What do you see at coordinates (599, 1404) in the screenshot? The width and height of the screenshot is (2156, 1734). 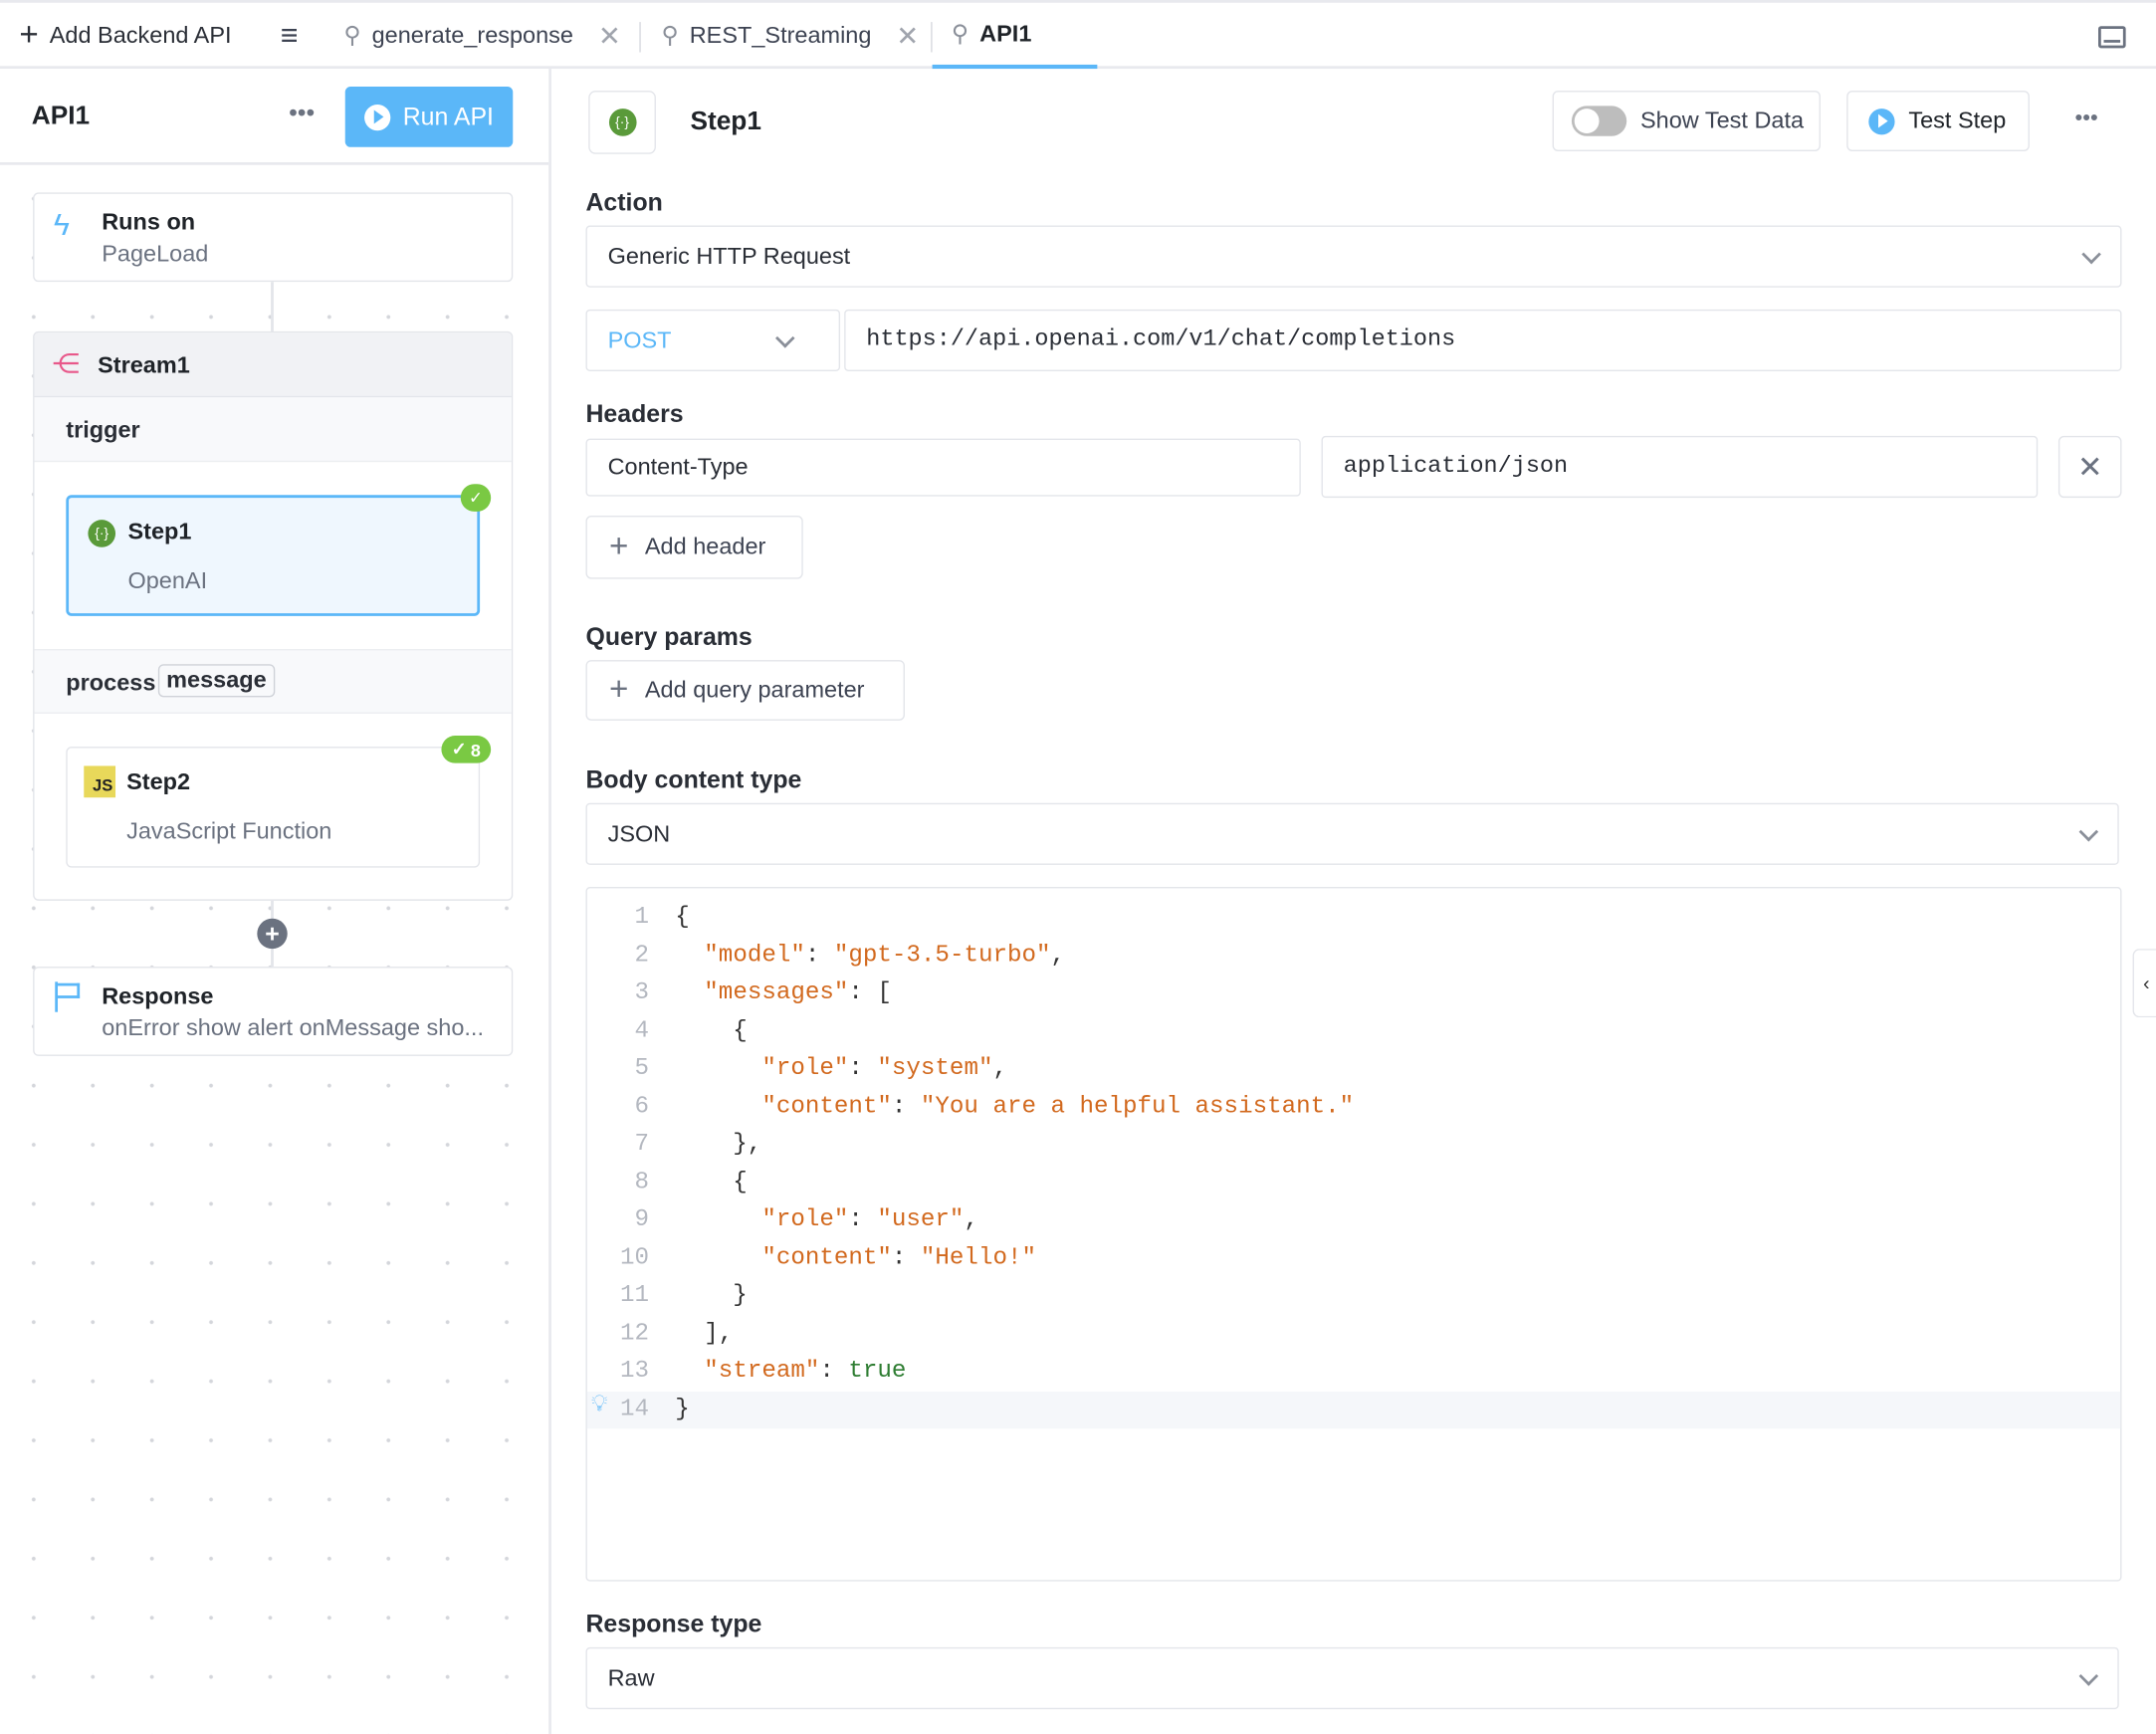 I see `lightbulb-icon: 💡︎` at bounding box center [599, 1404].